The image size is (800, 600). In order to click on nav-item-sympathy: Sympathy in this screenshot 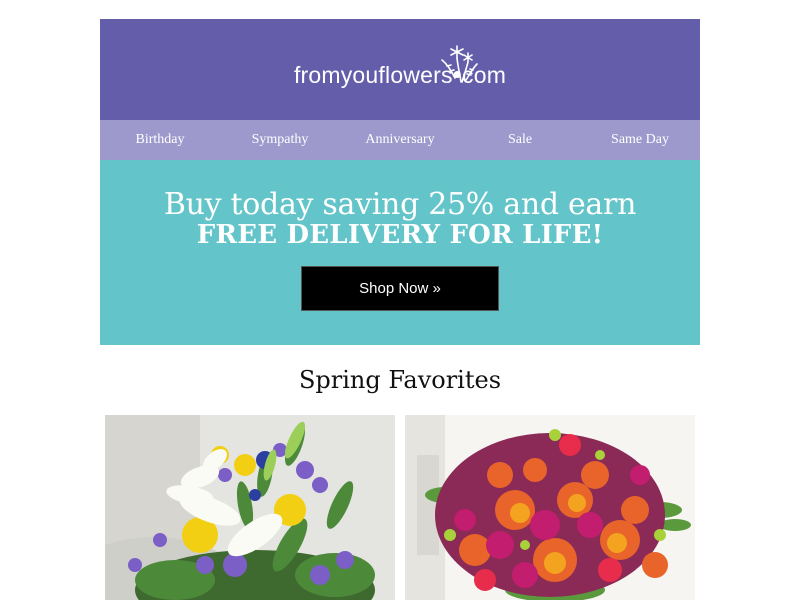, I will do `click(280, 140)`.